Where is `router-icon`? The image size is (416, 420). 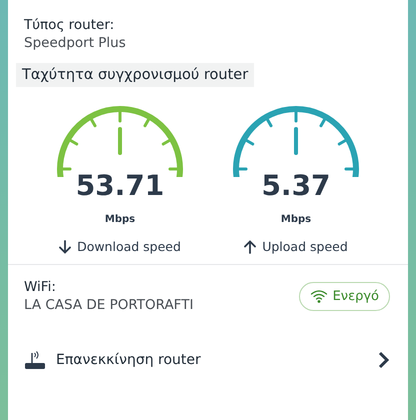 router-icon is located at coordinates (35, 360).